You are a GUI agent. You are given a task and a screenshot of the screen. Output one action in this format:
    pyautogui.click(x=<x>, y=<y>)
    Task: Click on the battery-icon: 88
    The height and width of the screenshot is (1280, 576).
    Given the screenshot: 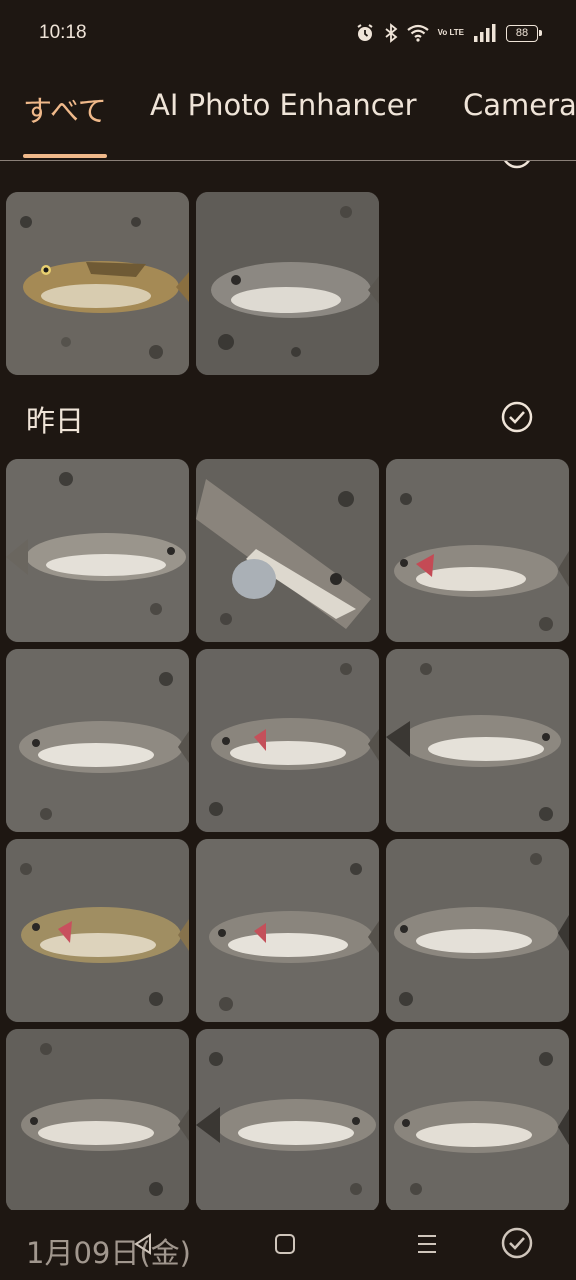 What is the action you would take?
    pyautogui.click(x=524, y=33)
    